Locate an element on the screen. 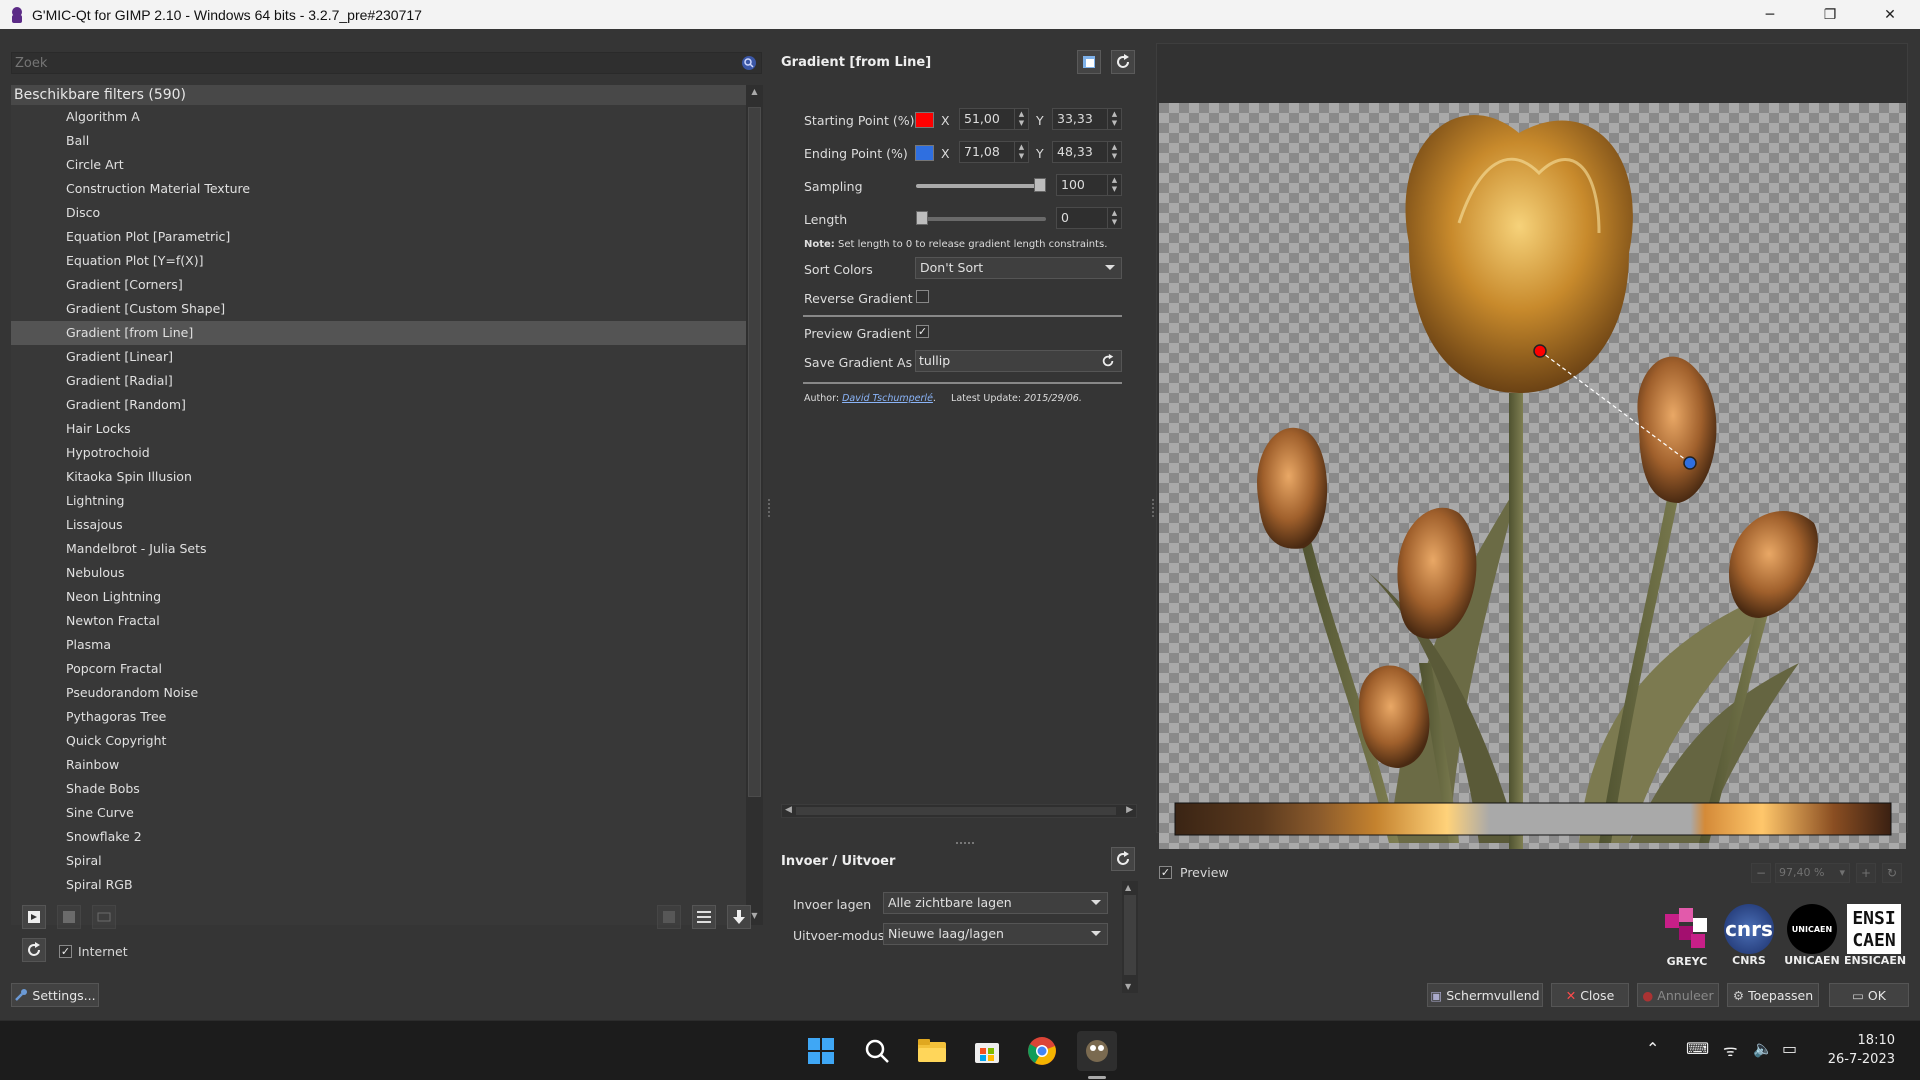 The image size is (1920, 1080). params-hscrollbar: ◀ ▶ is located at coordinates (959, 811).